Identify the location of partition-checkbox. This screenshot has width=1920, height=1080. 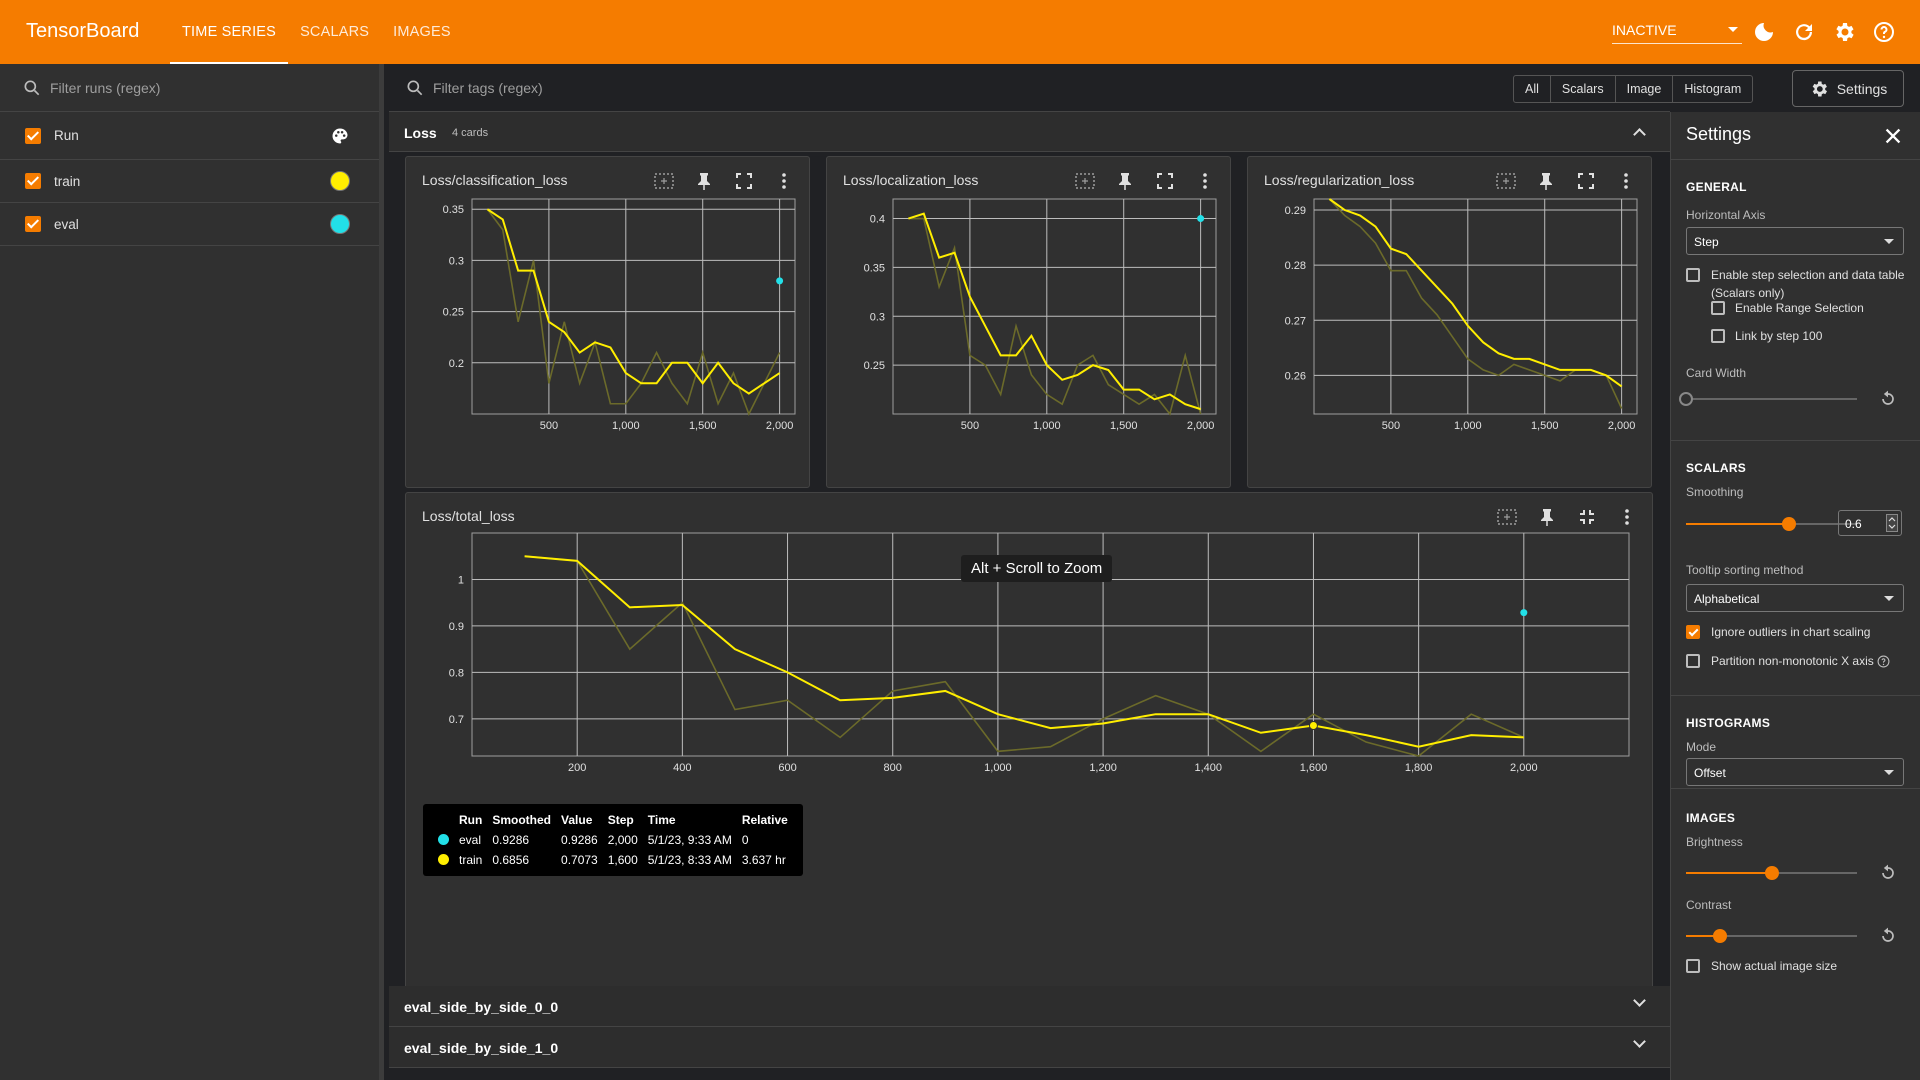
(1693, 661).